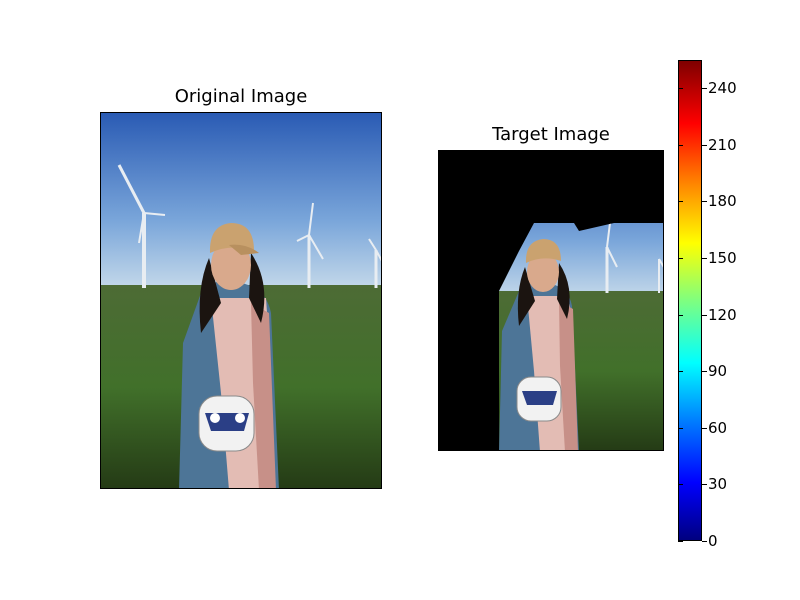 This screenshot has width=800, height=600. I want to click on colorbar-tick-label: 180, so click(722, 201).